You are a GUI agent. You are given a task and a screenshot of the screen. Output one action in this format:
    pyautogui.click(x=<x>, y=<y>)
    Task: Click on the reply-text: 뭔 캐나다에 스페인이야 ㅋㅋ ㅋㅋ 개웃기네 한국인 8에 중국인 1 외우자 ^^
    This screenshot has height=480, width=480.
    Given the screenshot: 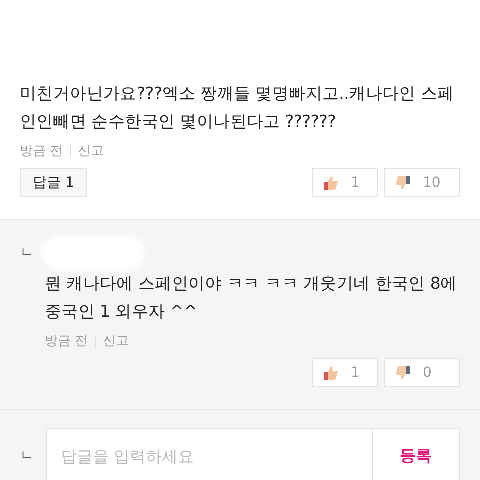 What is the action you would take?
    pyautogui.click(x=251, y=298)
    